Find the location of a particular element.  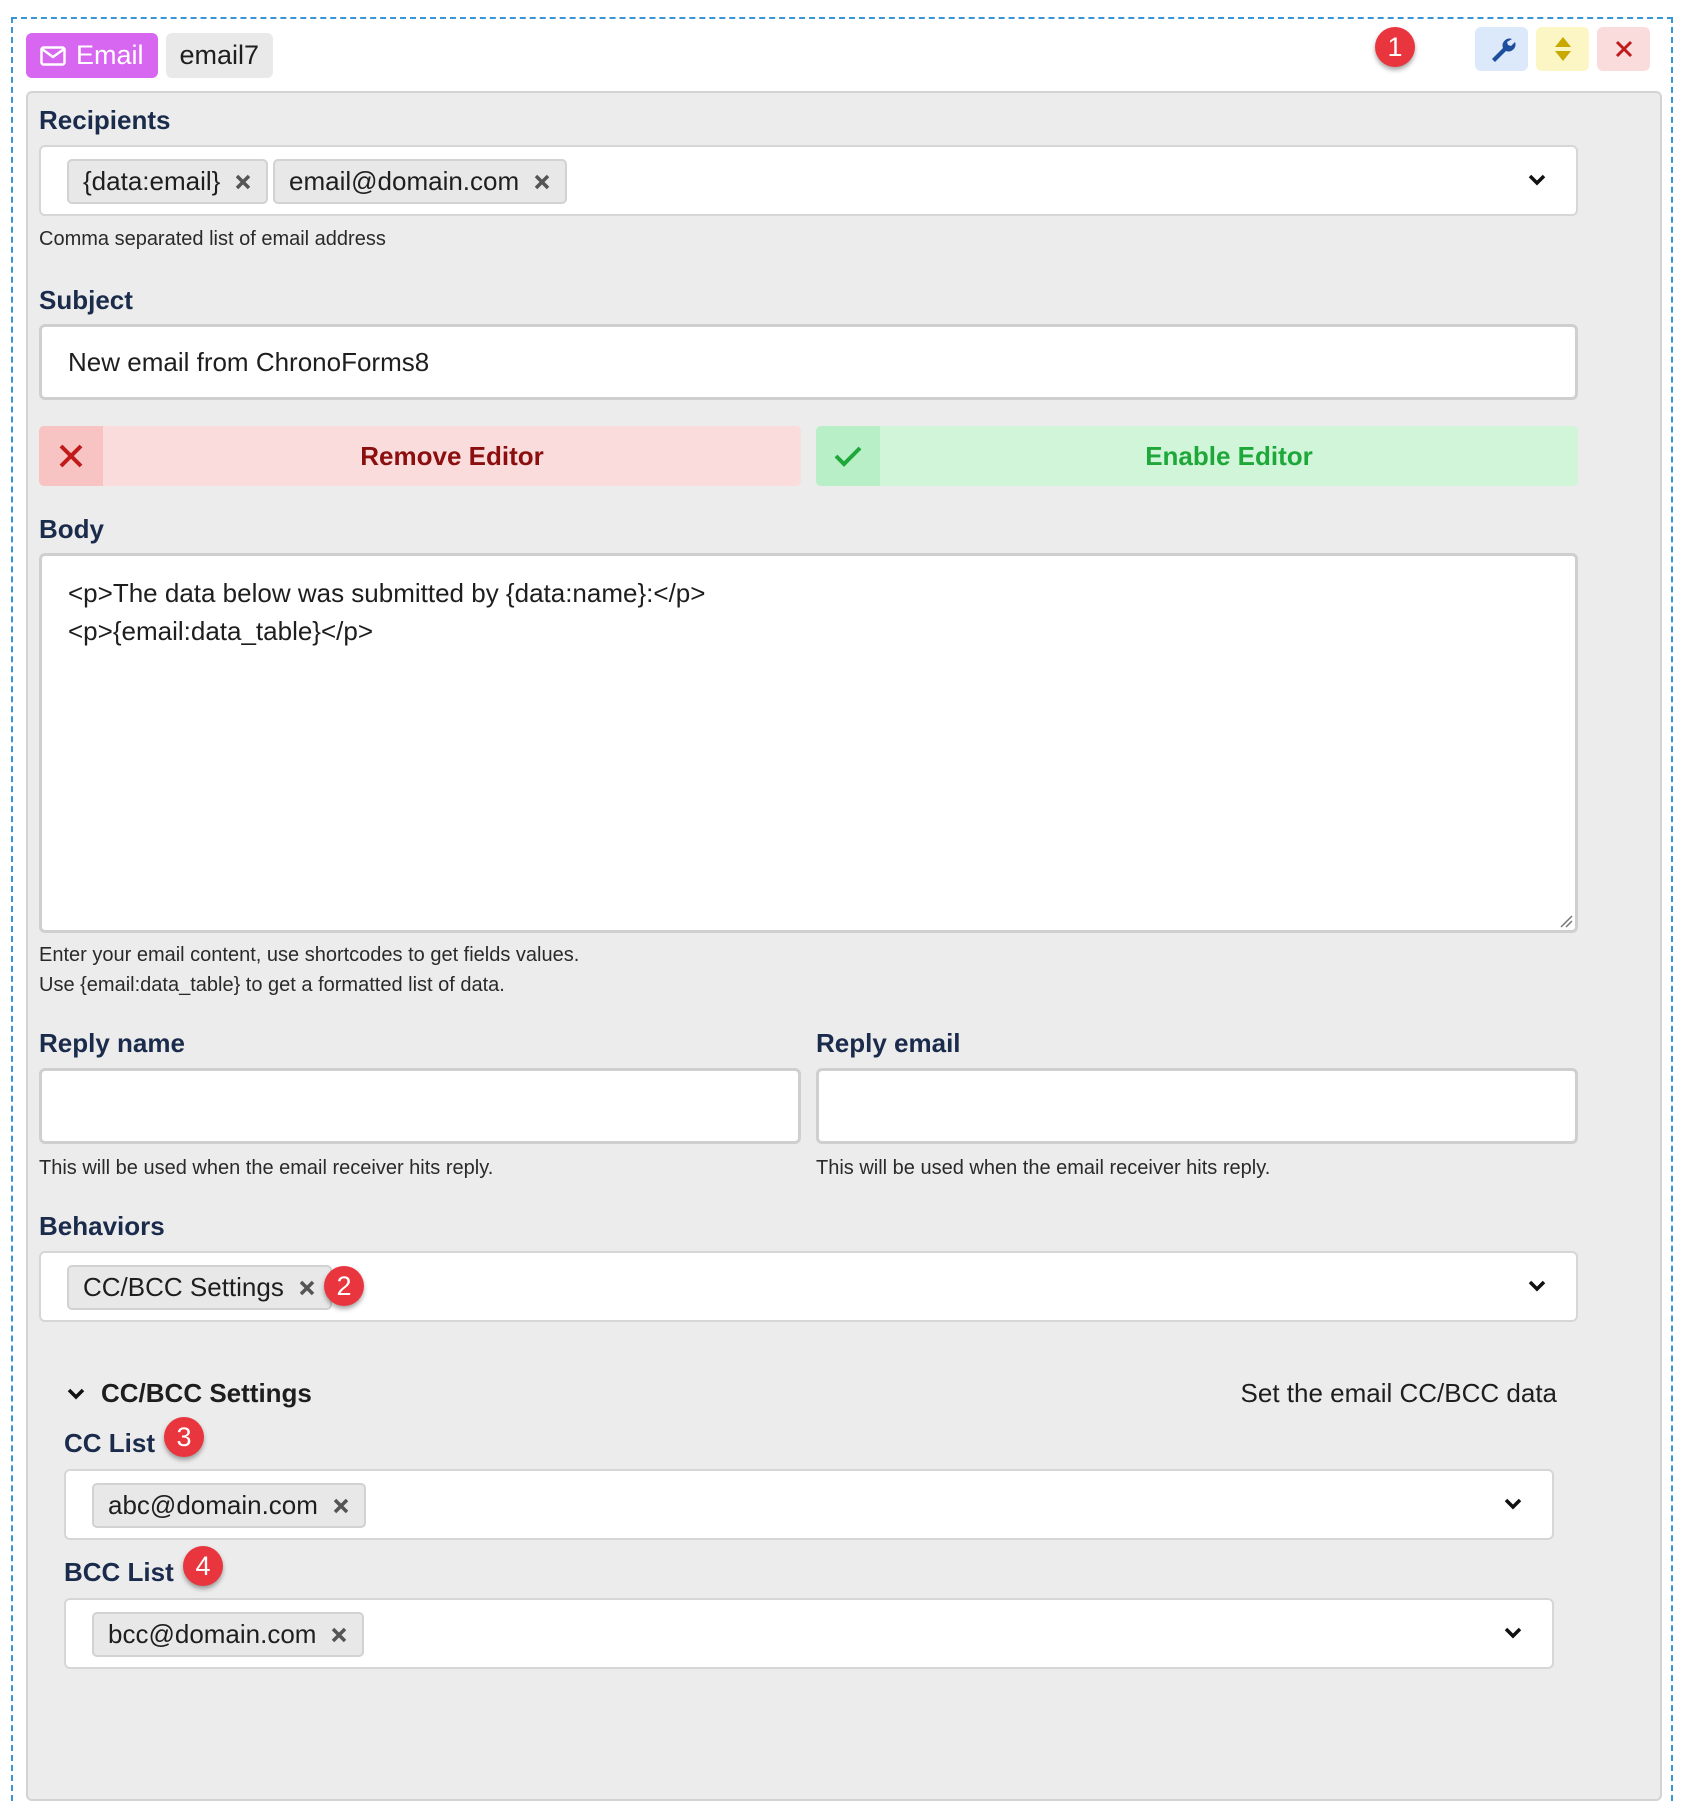

recipients-label: Recipients is located at coordinates (105, 120).